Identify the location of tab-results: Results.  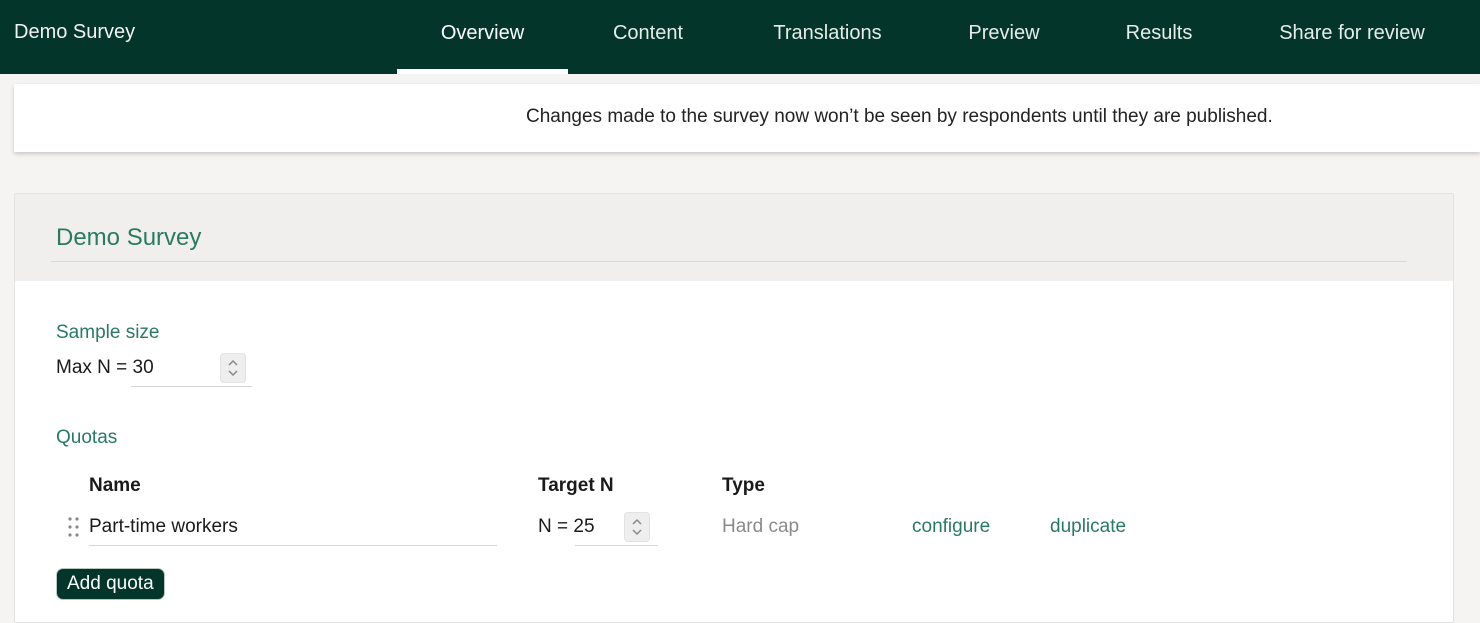
(1159, 37).